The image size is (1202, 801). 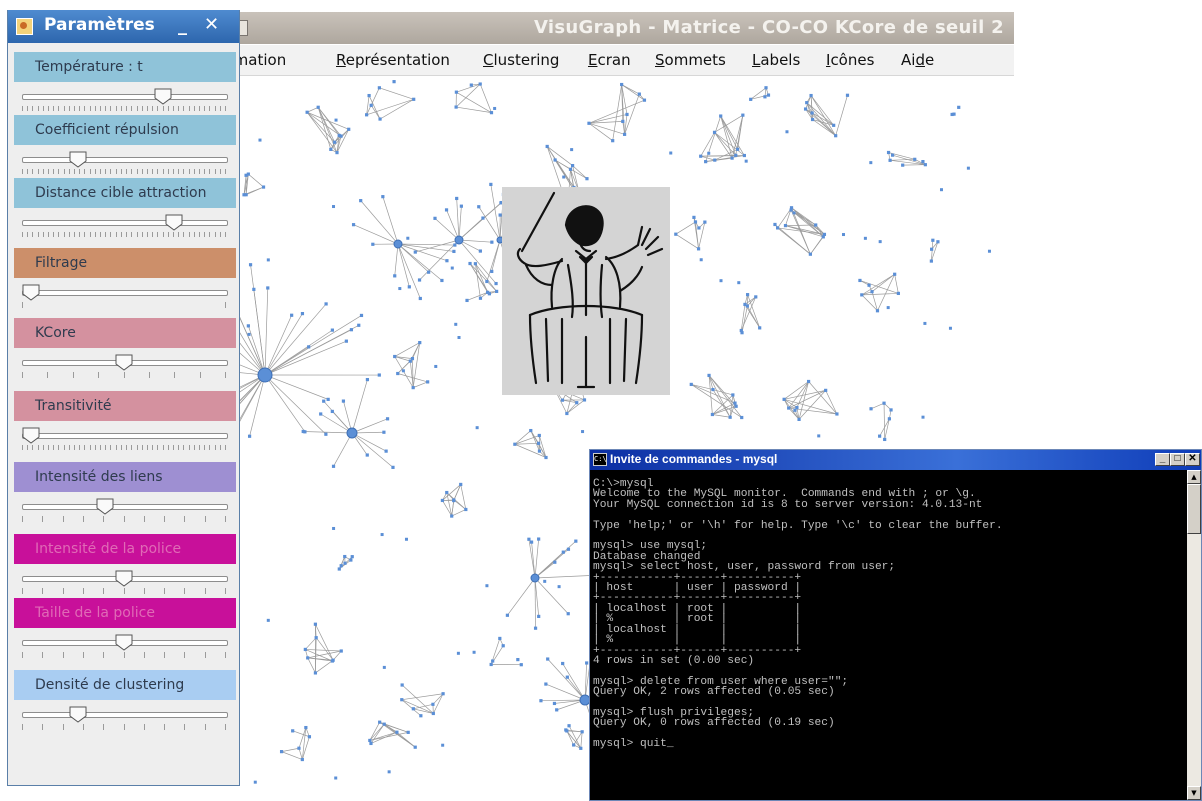 What do you see at coordinates (1194, 793) in the screenshot?
I see `scroll-down-icon: ▼` at bounding box center [1194, 793].